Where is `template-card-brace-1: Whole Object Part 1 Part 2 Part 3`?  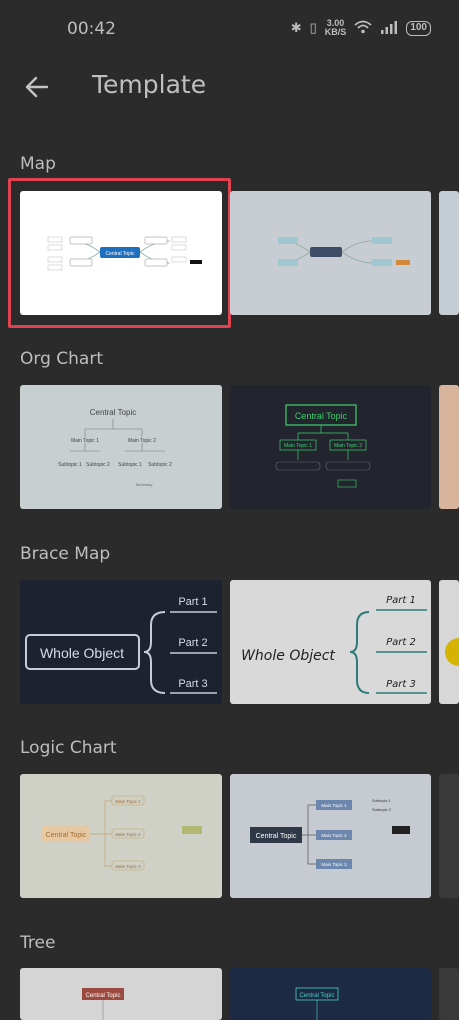 template-card-brace-1: Whole Object Part 1 Part 2 Part 3 is located at coordinates (121, 642).